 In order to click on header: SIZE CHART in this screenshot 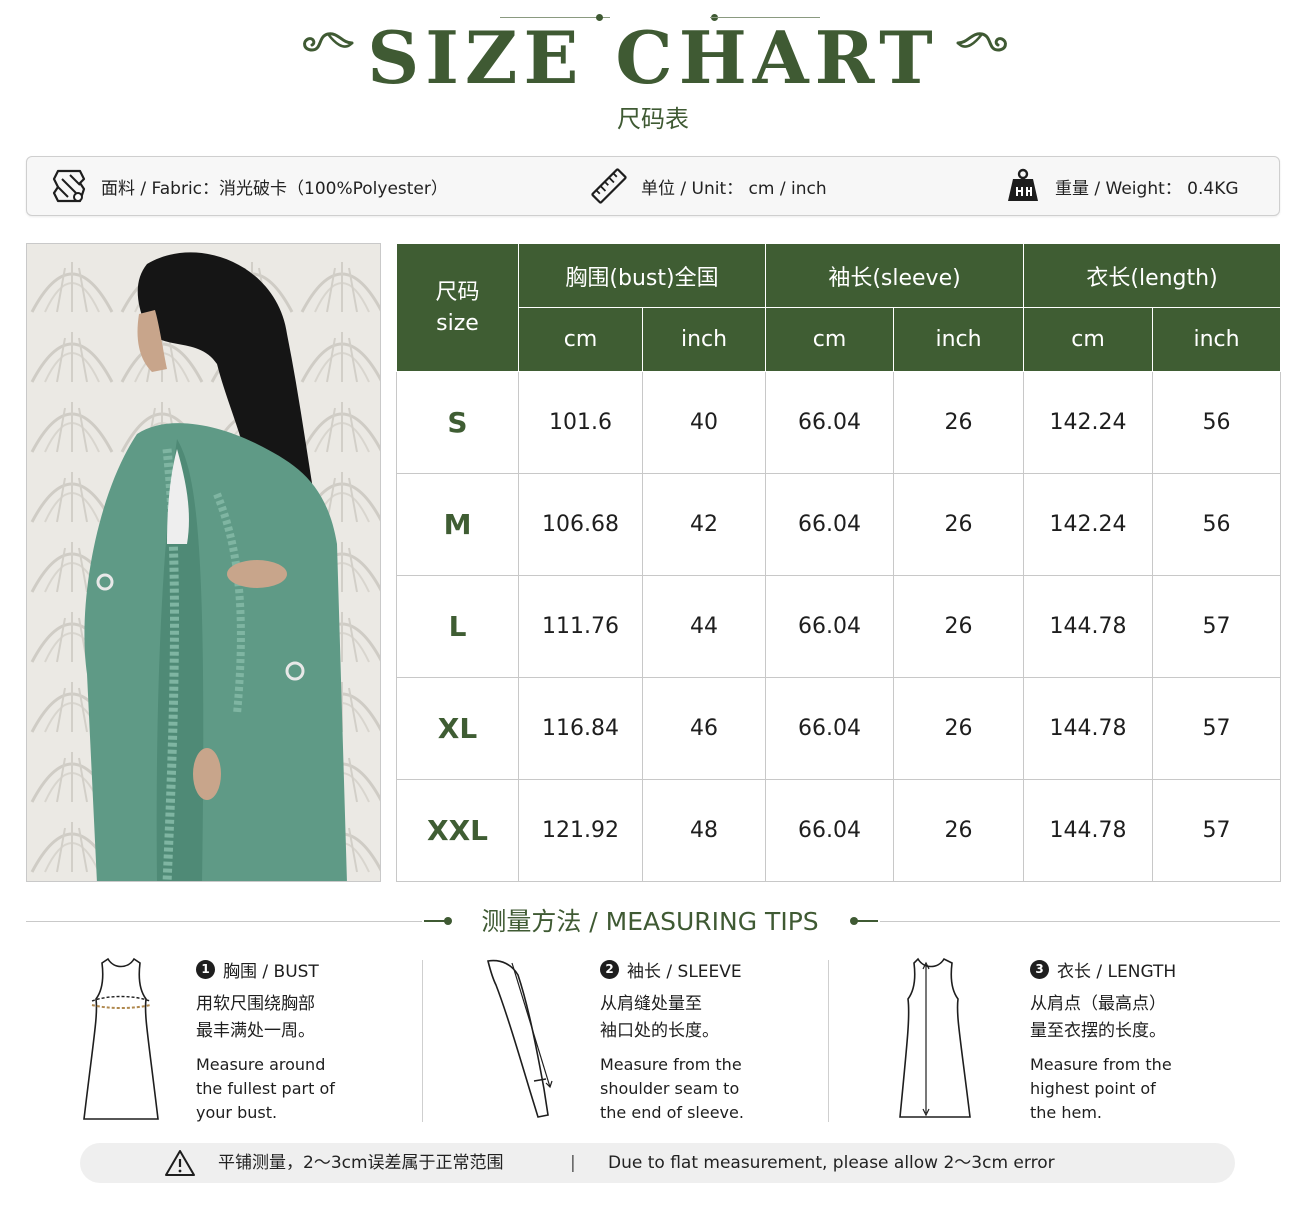, I will do `click(653, 58)`.